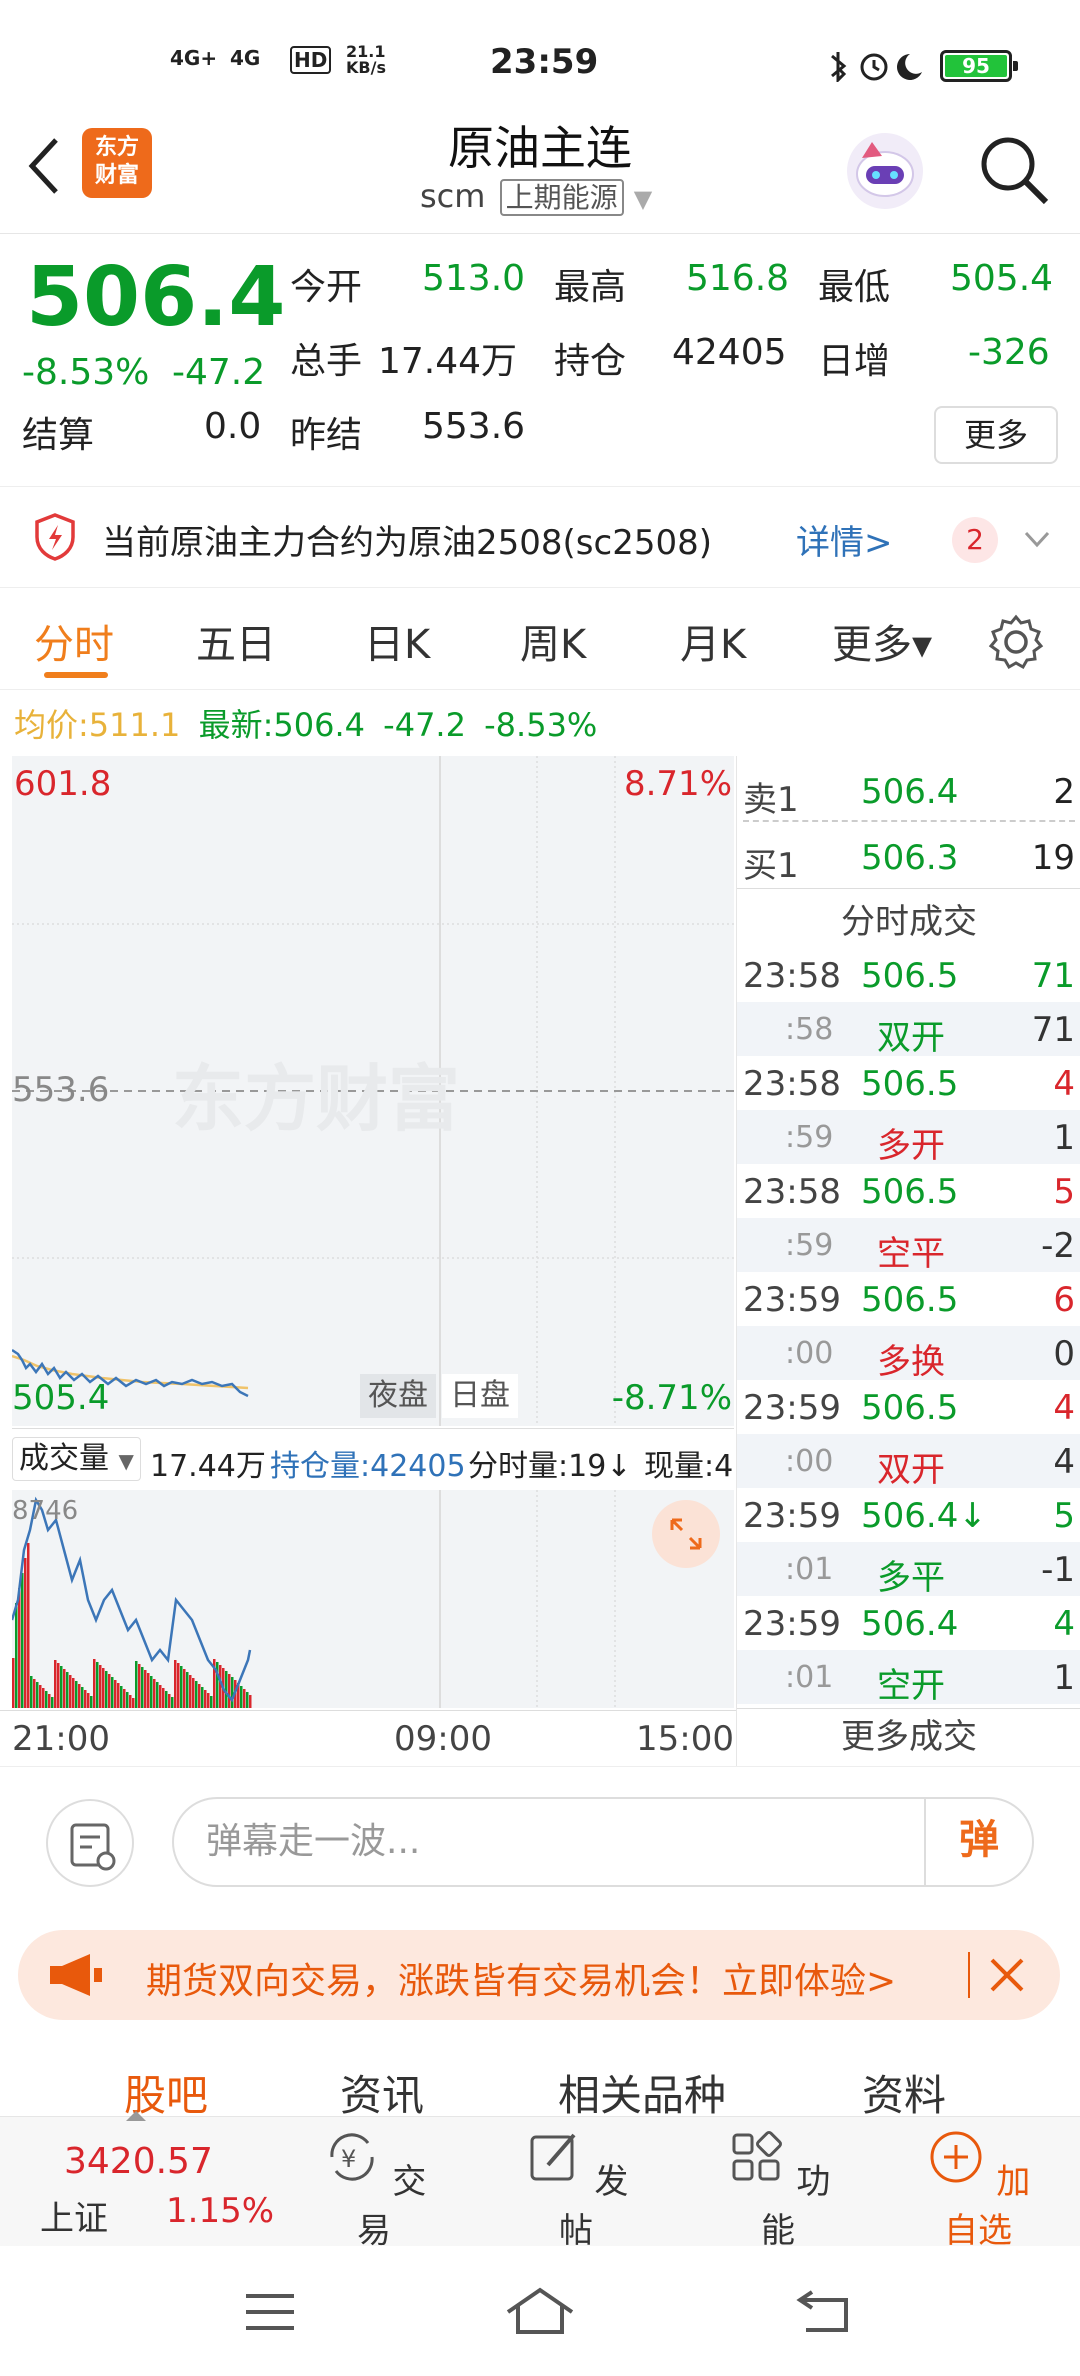 This screenshot has width=1080, height=2376. Describe the element at coordinates (398, 1396) in the screenshot. I see `night-session-label: 夜盘` at that location.